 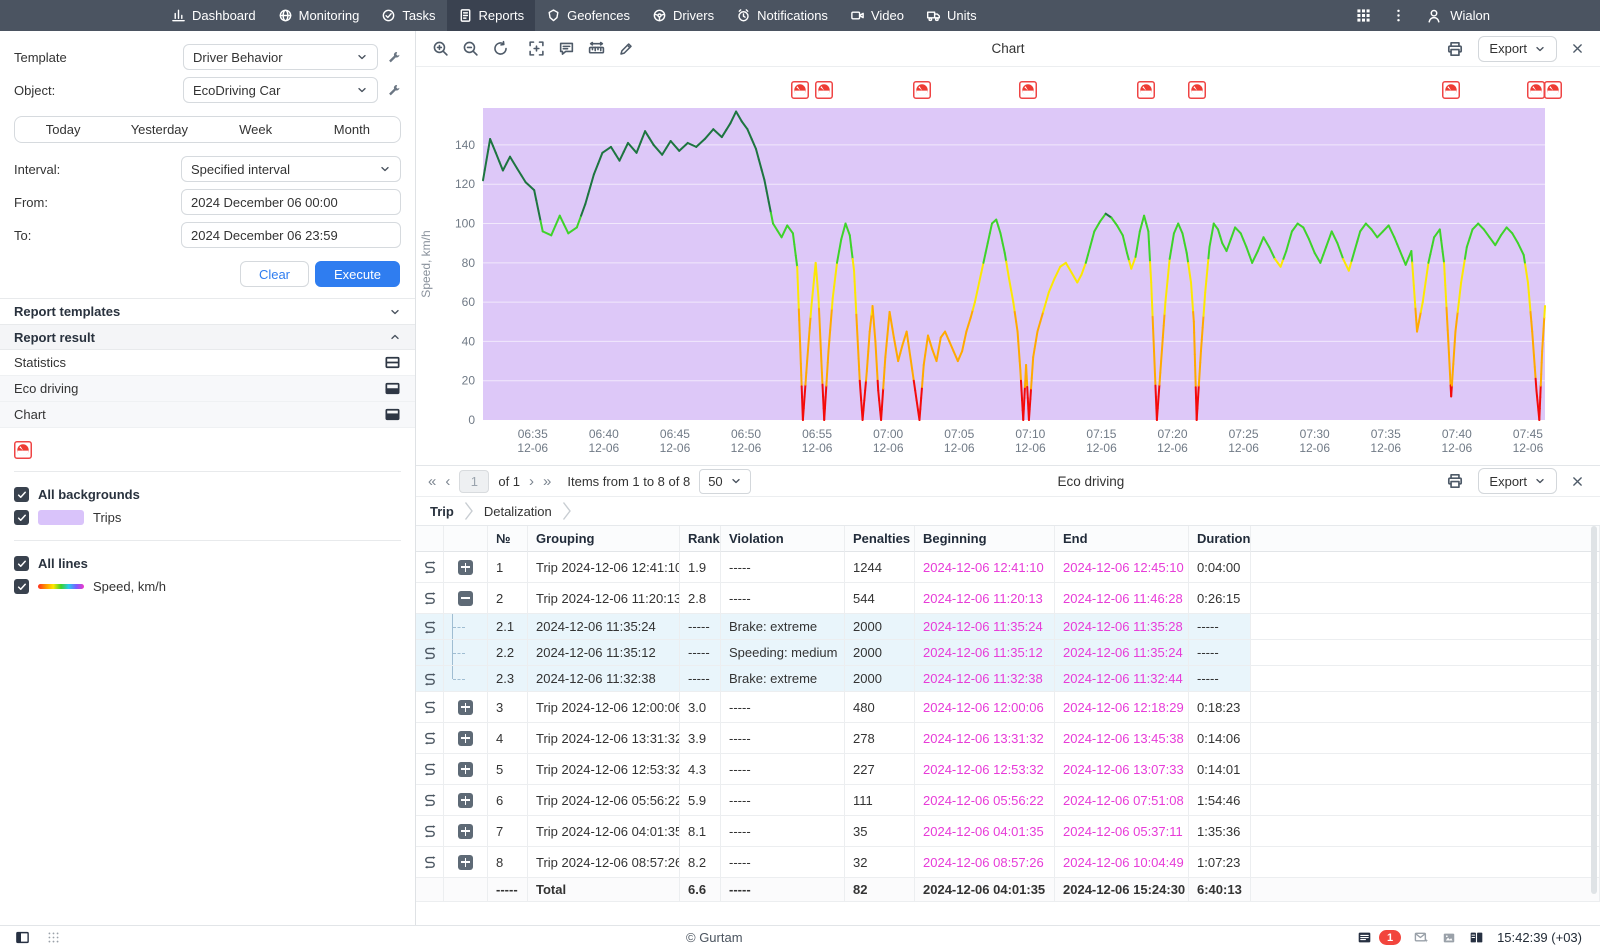 What do you see at coordinates (983, 626) in the screenshot?
I see `beginning-time-link: 2024-12-06 11:35:24` at bounding box center [983, 626].